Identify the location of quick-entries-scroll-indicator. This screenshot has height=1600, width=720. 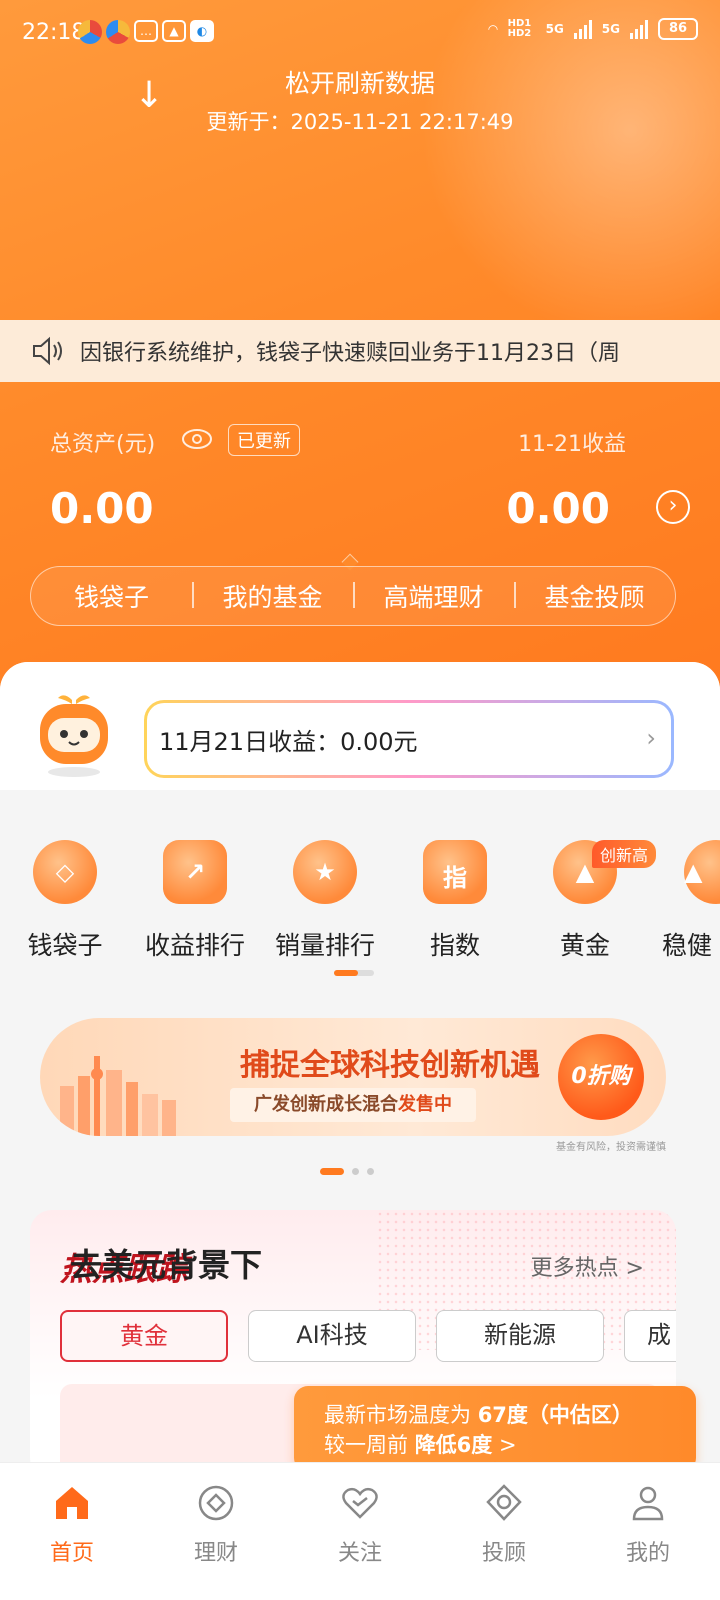
(354, 973).